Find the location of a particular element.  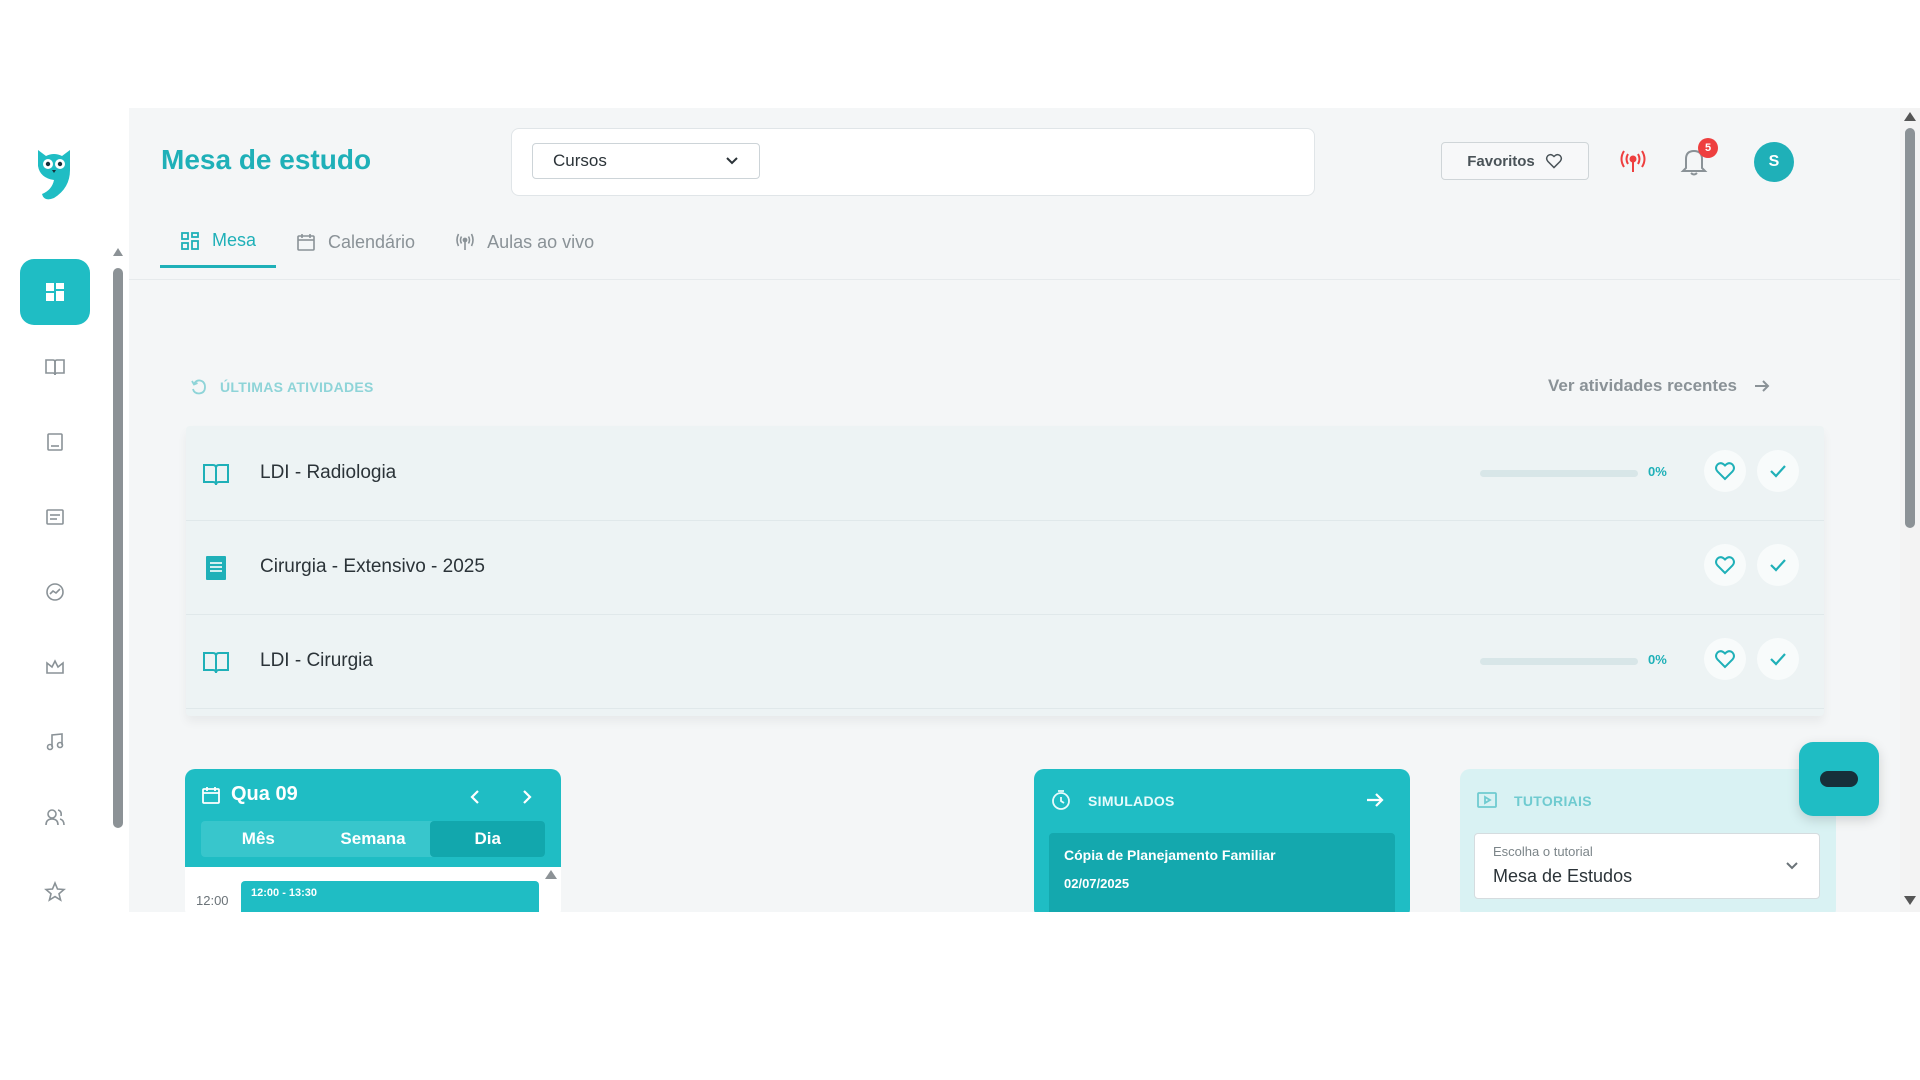

calendar-header: Qua 09 Mês Semana Dia is located at coordinates (373, 818).